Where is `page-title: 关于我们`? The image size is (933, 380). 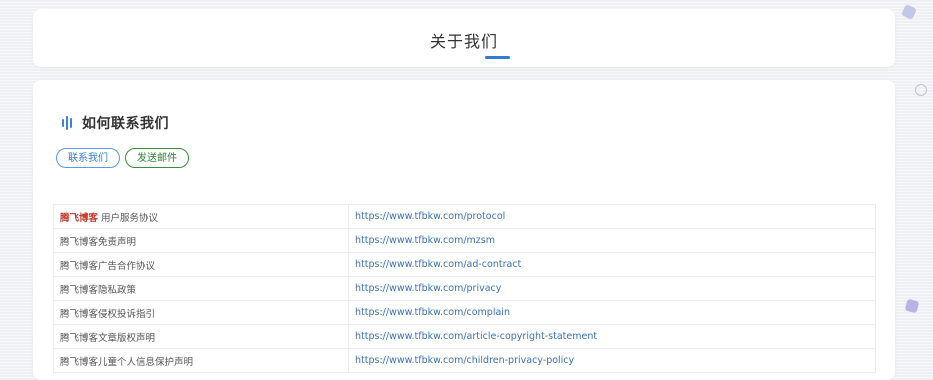
page-title: 关于我们 is located at coordinates (463, 41).